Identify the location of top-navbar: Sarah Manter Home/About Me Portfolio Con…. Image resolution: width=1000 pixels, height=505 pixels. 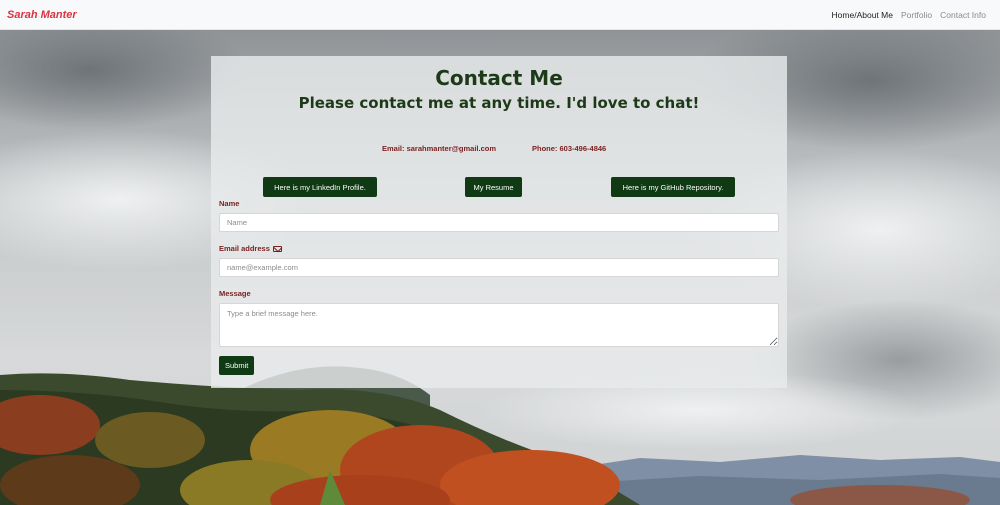
(500, 15).